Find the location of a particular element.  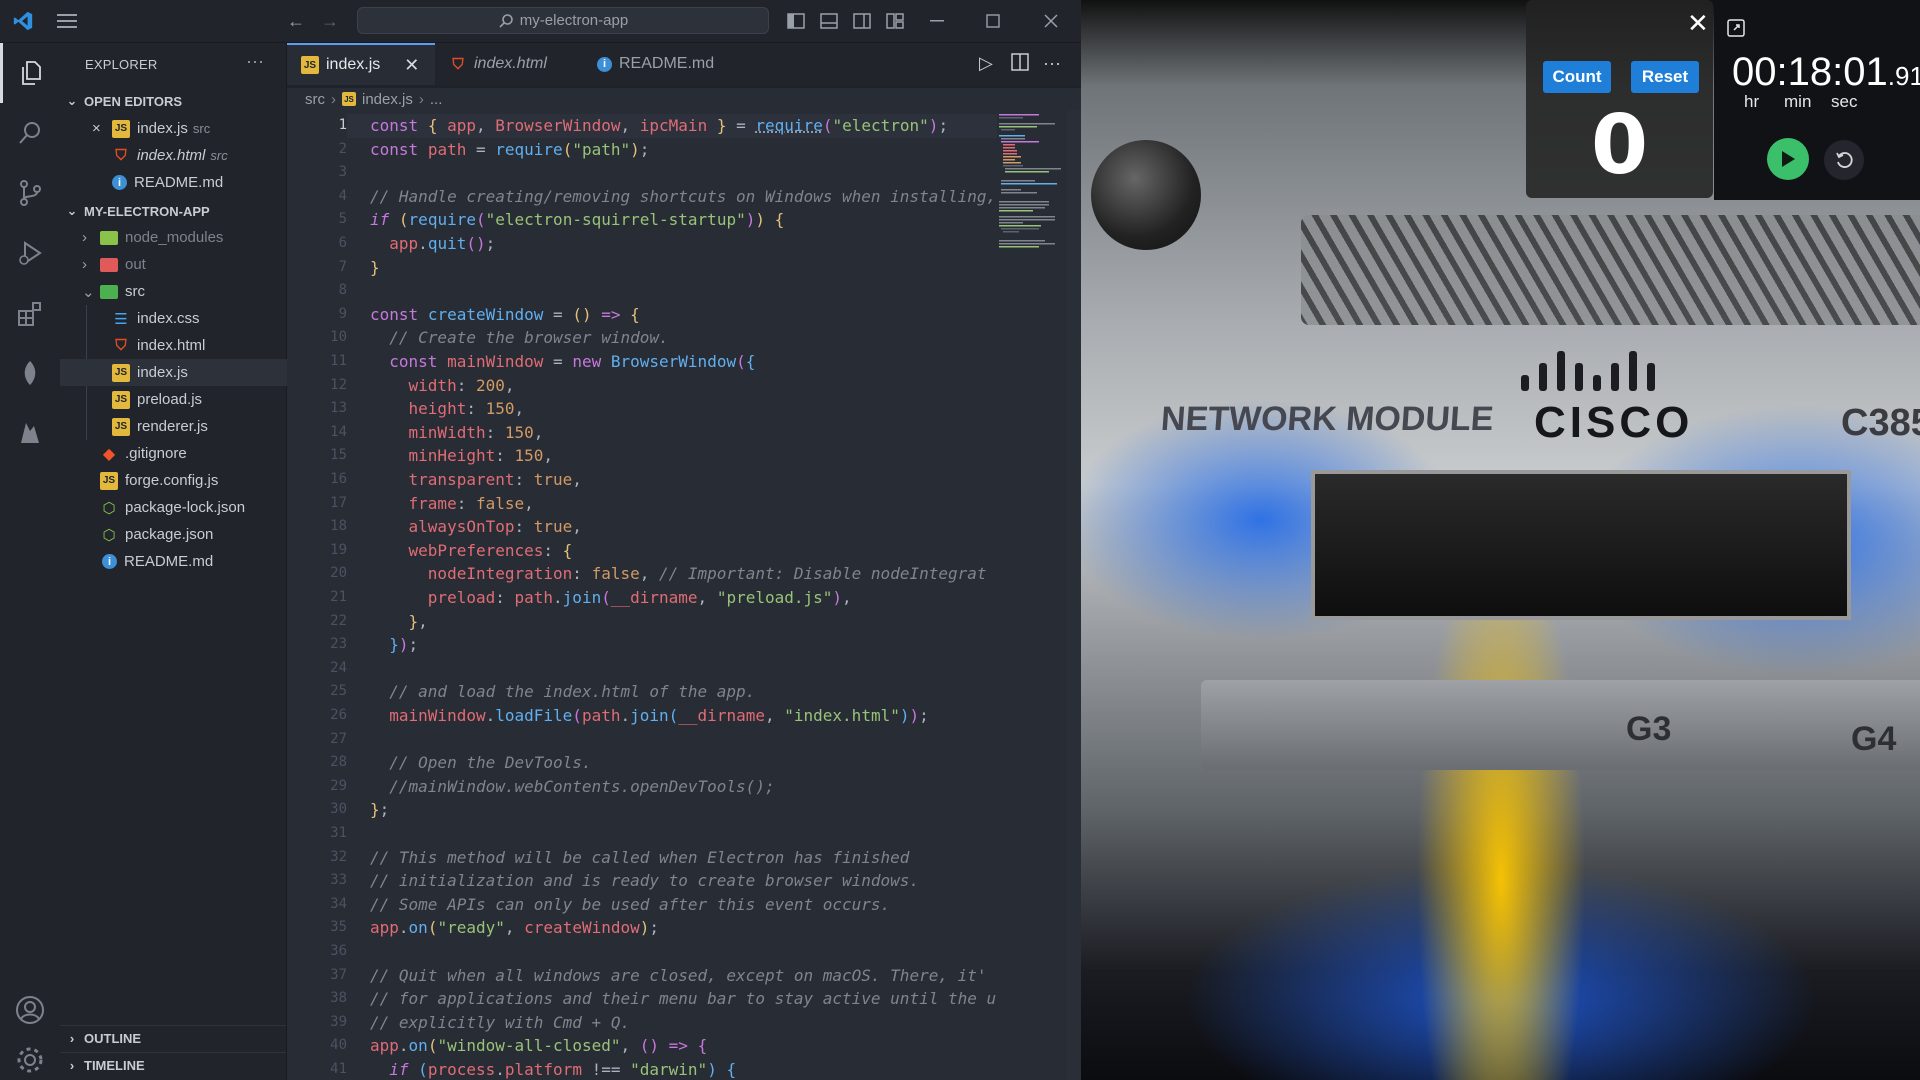

line-number: 2 is located at coordinates (321, 150).